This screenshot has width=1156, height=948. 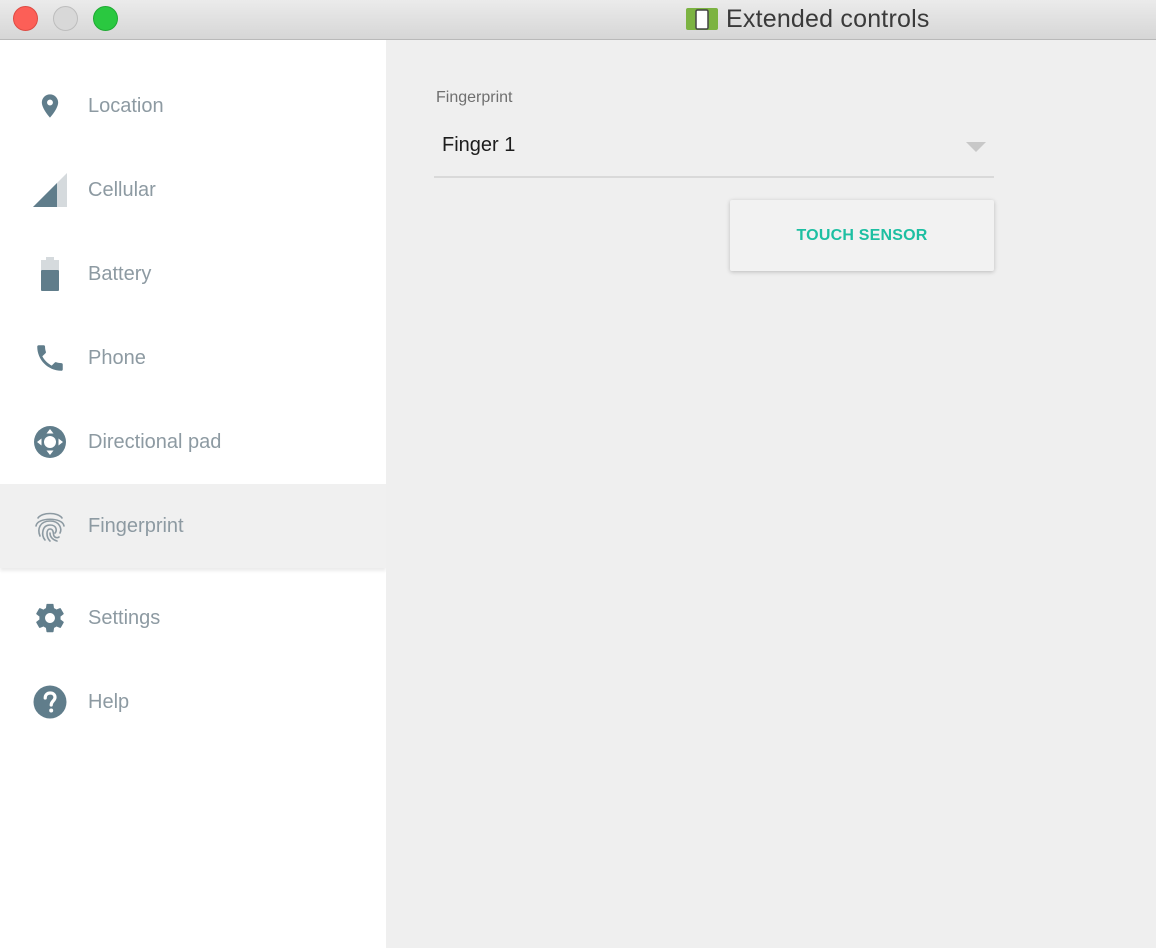 What do you see at coordinates (124, 617) in the screenshot?
I see `sidebar-item-label: Settings` at bounding box center [124, 617].